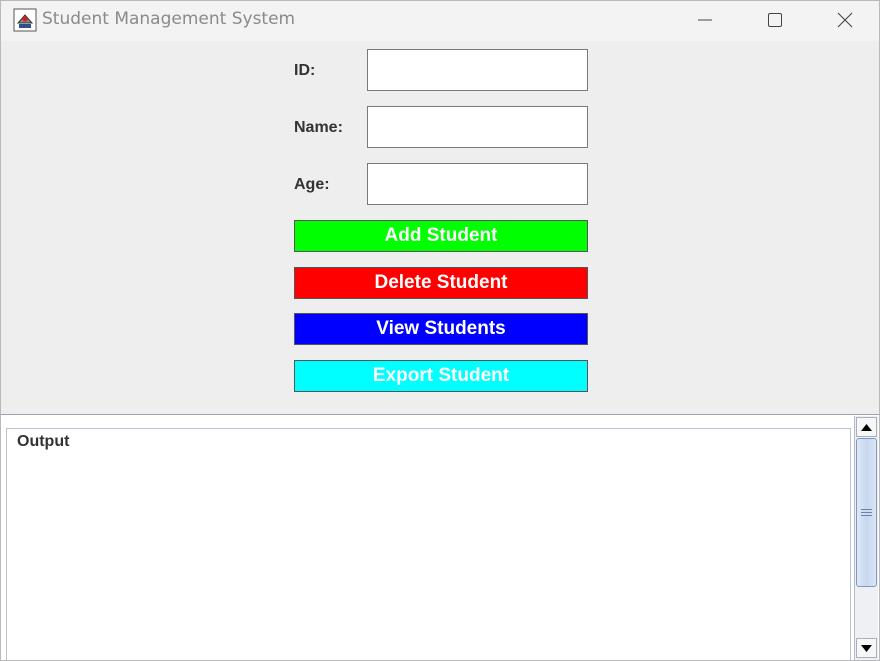  I want to click on delete-student-button: Delete Student, so click(441, 283).